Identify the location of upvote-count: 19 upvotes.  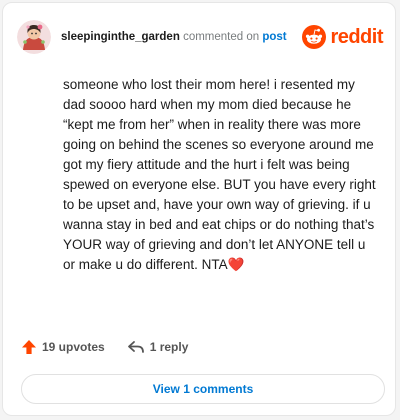
(73, 347).